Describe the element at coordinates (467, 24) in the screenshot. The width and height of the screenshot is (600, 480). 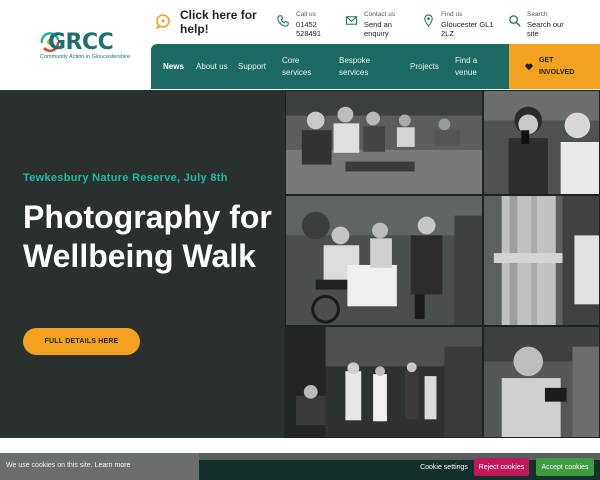
I see `find-us-line-1: Gloucester GL1` at that location.